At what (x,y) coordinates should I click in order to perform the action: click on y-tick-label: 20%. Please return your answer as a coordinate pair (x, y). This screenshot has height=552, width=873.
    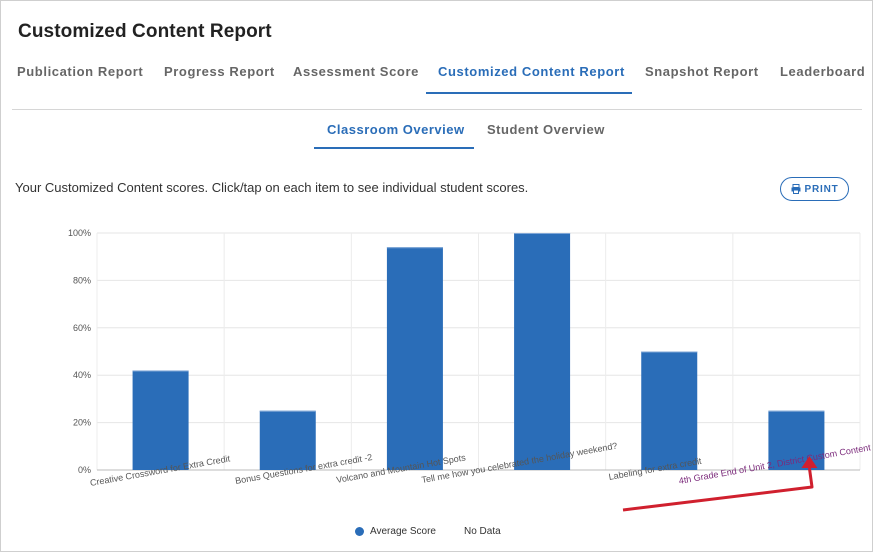
    Looking at the image, I should click on (82, 423).